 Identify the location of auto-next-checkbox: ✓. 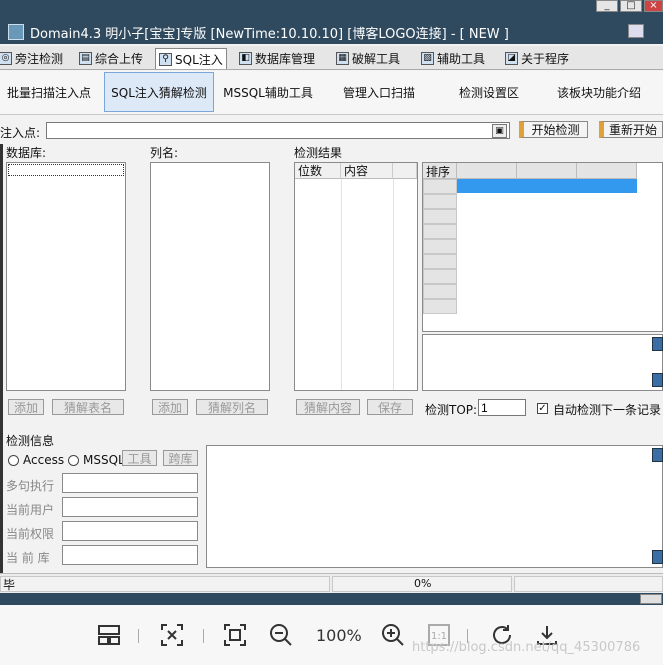
(542, 408).